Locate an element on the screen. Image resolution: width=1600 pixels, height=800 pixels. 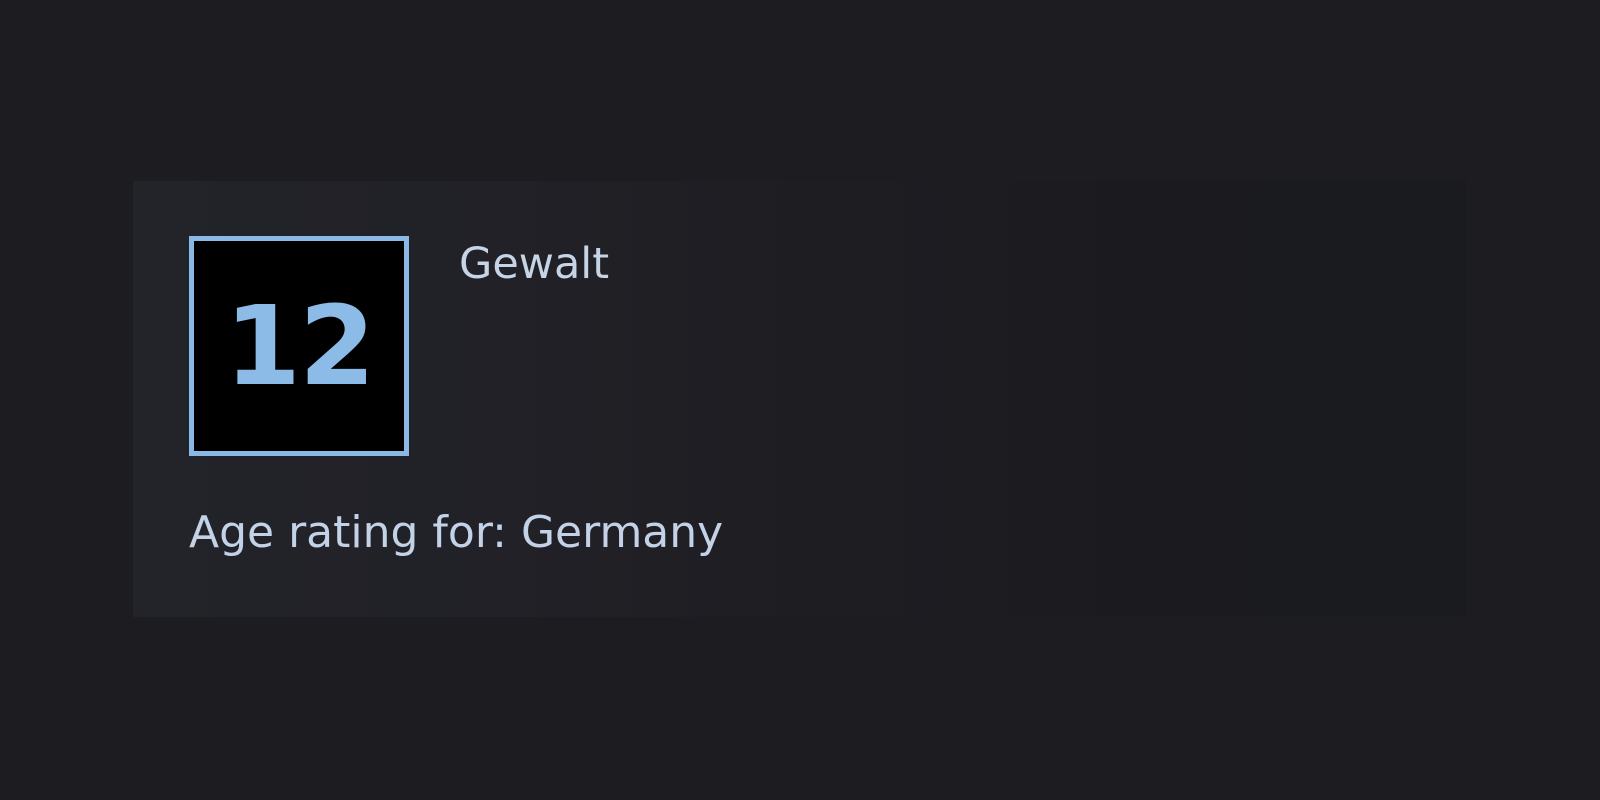
age-rating-number: 12 is located at coordinates (299, 346).